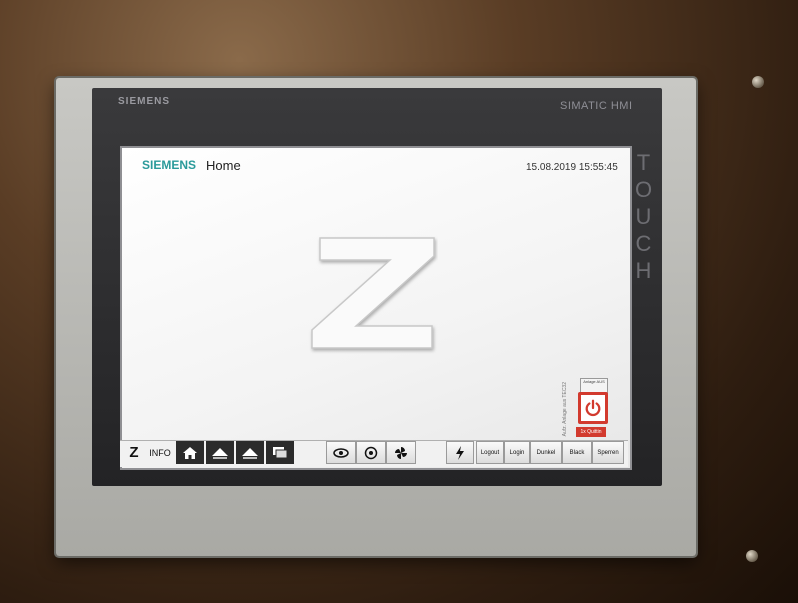  Describe the element at coordinates (546, 452) in the screenshot. I see `dunkel-button: Dunkel` at that location.